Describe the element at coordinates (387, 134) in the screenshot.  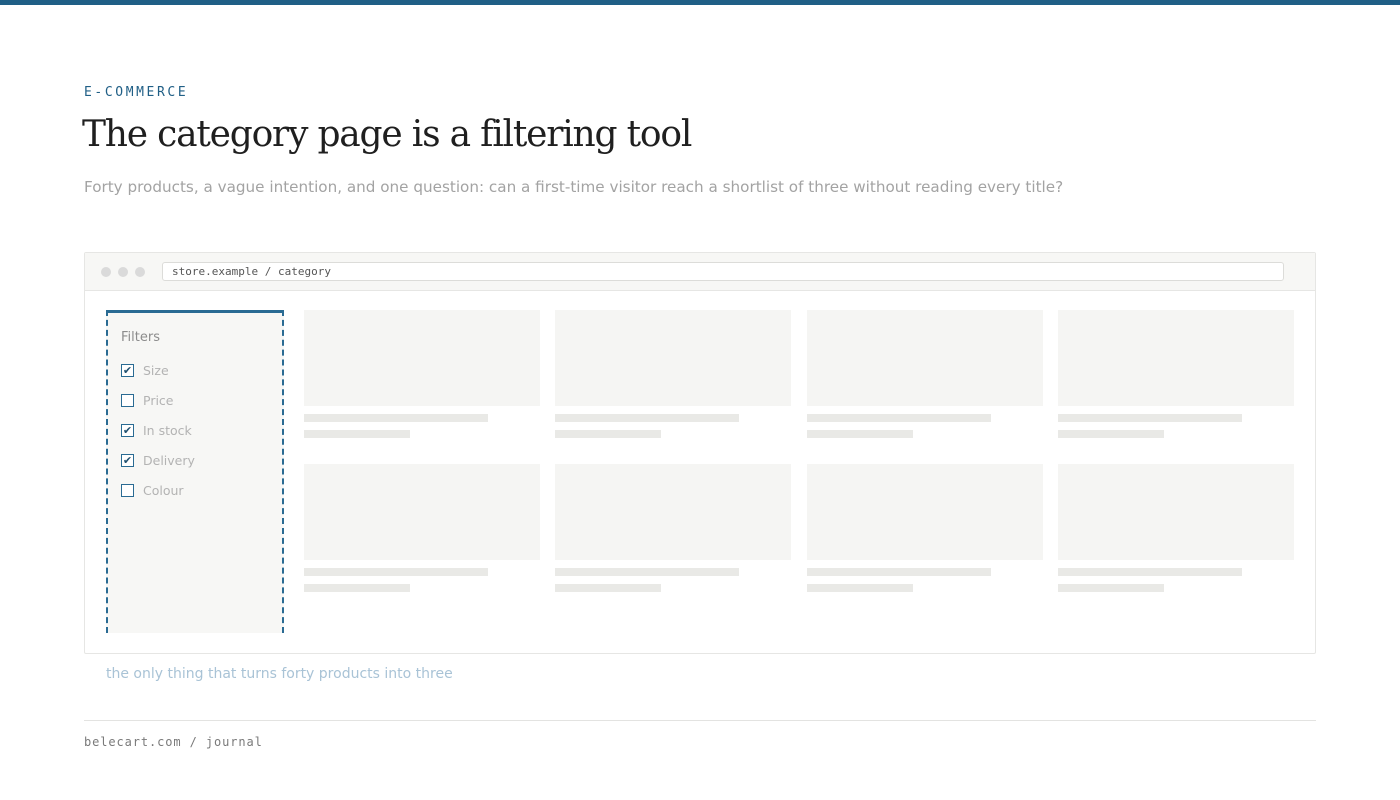
I see `page-title: The category page is a filtering tool` at that location.